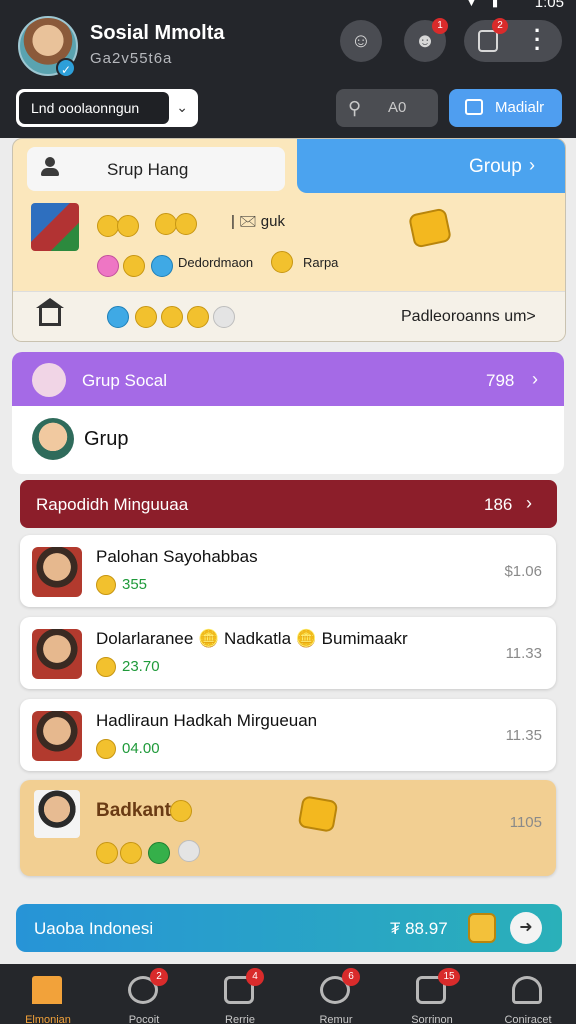 The width and height of the screenshot is (576, 1024). Describe the element at coordinates (500, 380) in the screenshot. I see `group-social-count: 798` at that location.